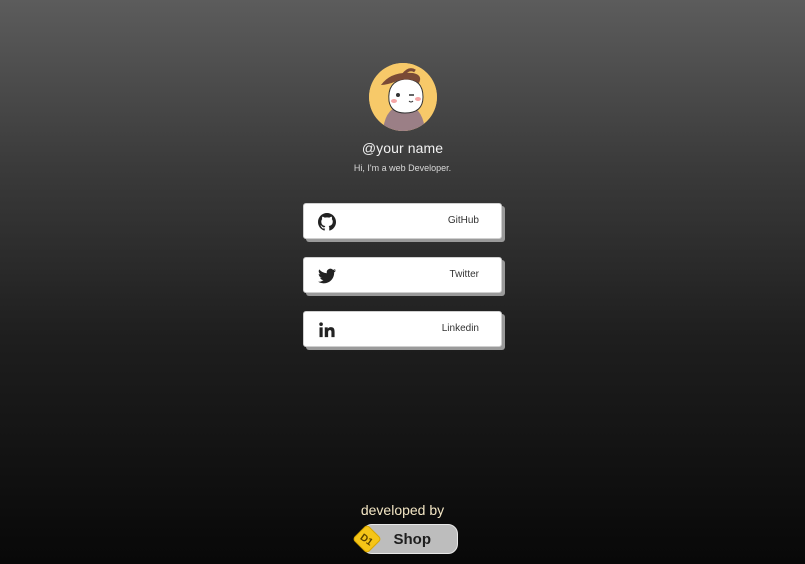 Image resolution: width=805 pixels, height=564 pixels. I want to click on twitter-link-button: Twitter, so click(402, 275).